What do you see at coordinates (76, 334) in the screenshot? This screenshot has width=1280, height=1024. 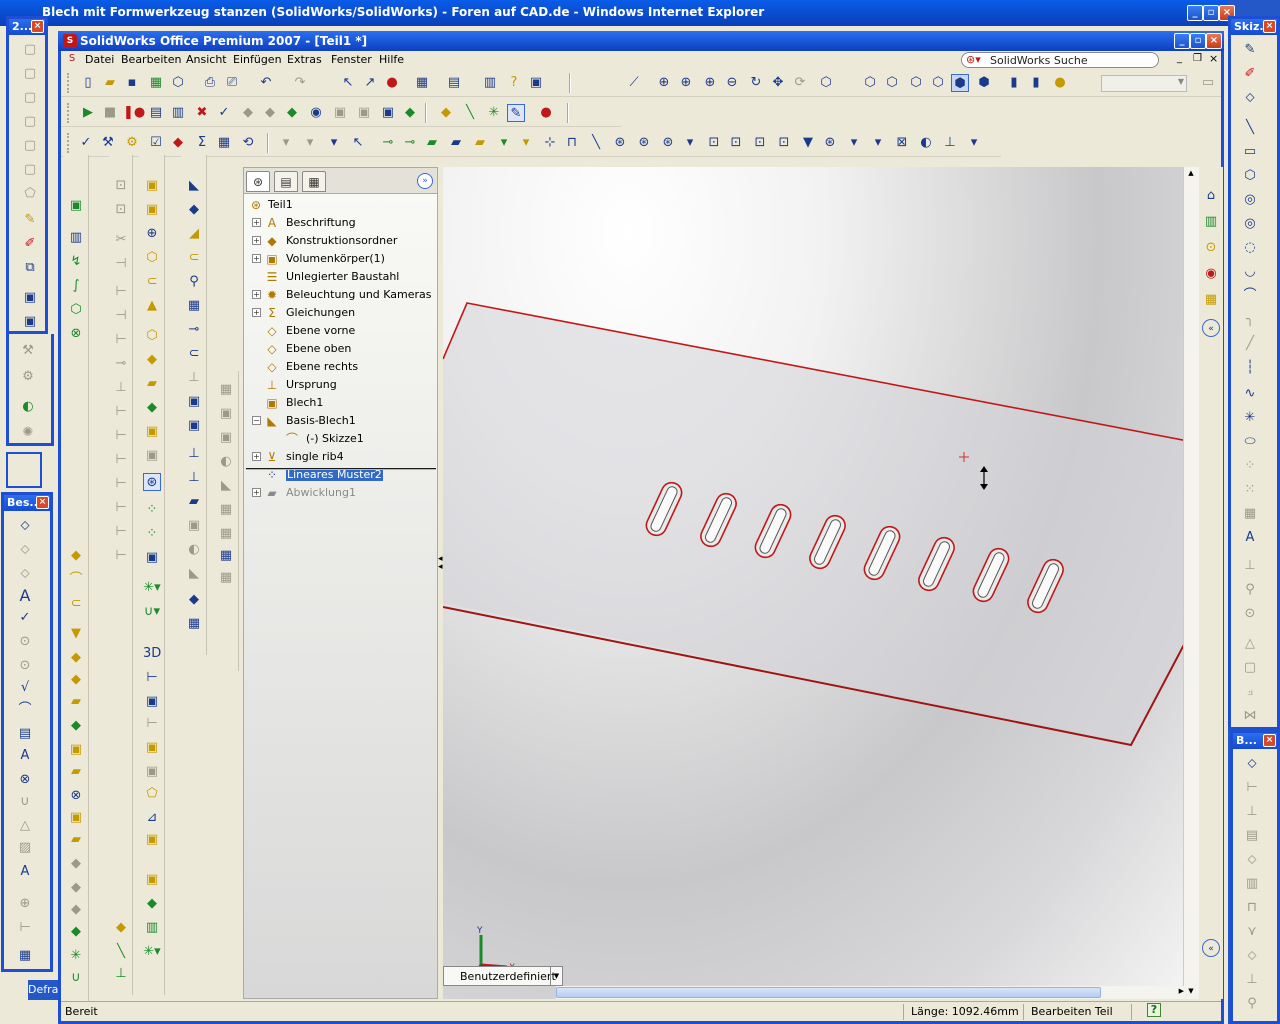 I see `surface-icon: ⊗` at bounding box center [76, 334].